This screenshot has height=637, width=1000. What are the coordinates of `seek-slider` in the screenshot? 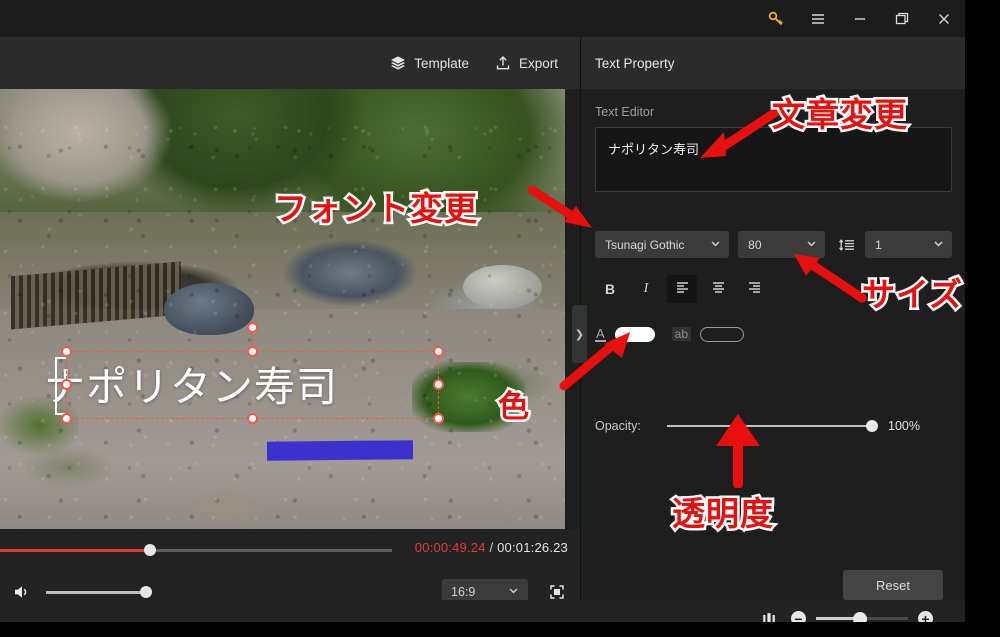 It's located at (196, 550).